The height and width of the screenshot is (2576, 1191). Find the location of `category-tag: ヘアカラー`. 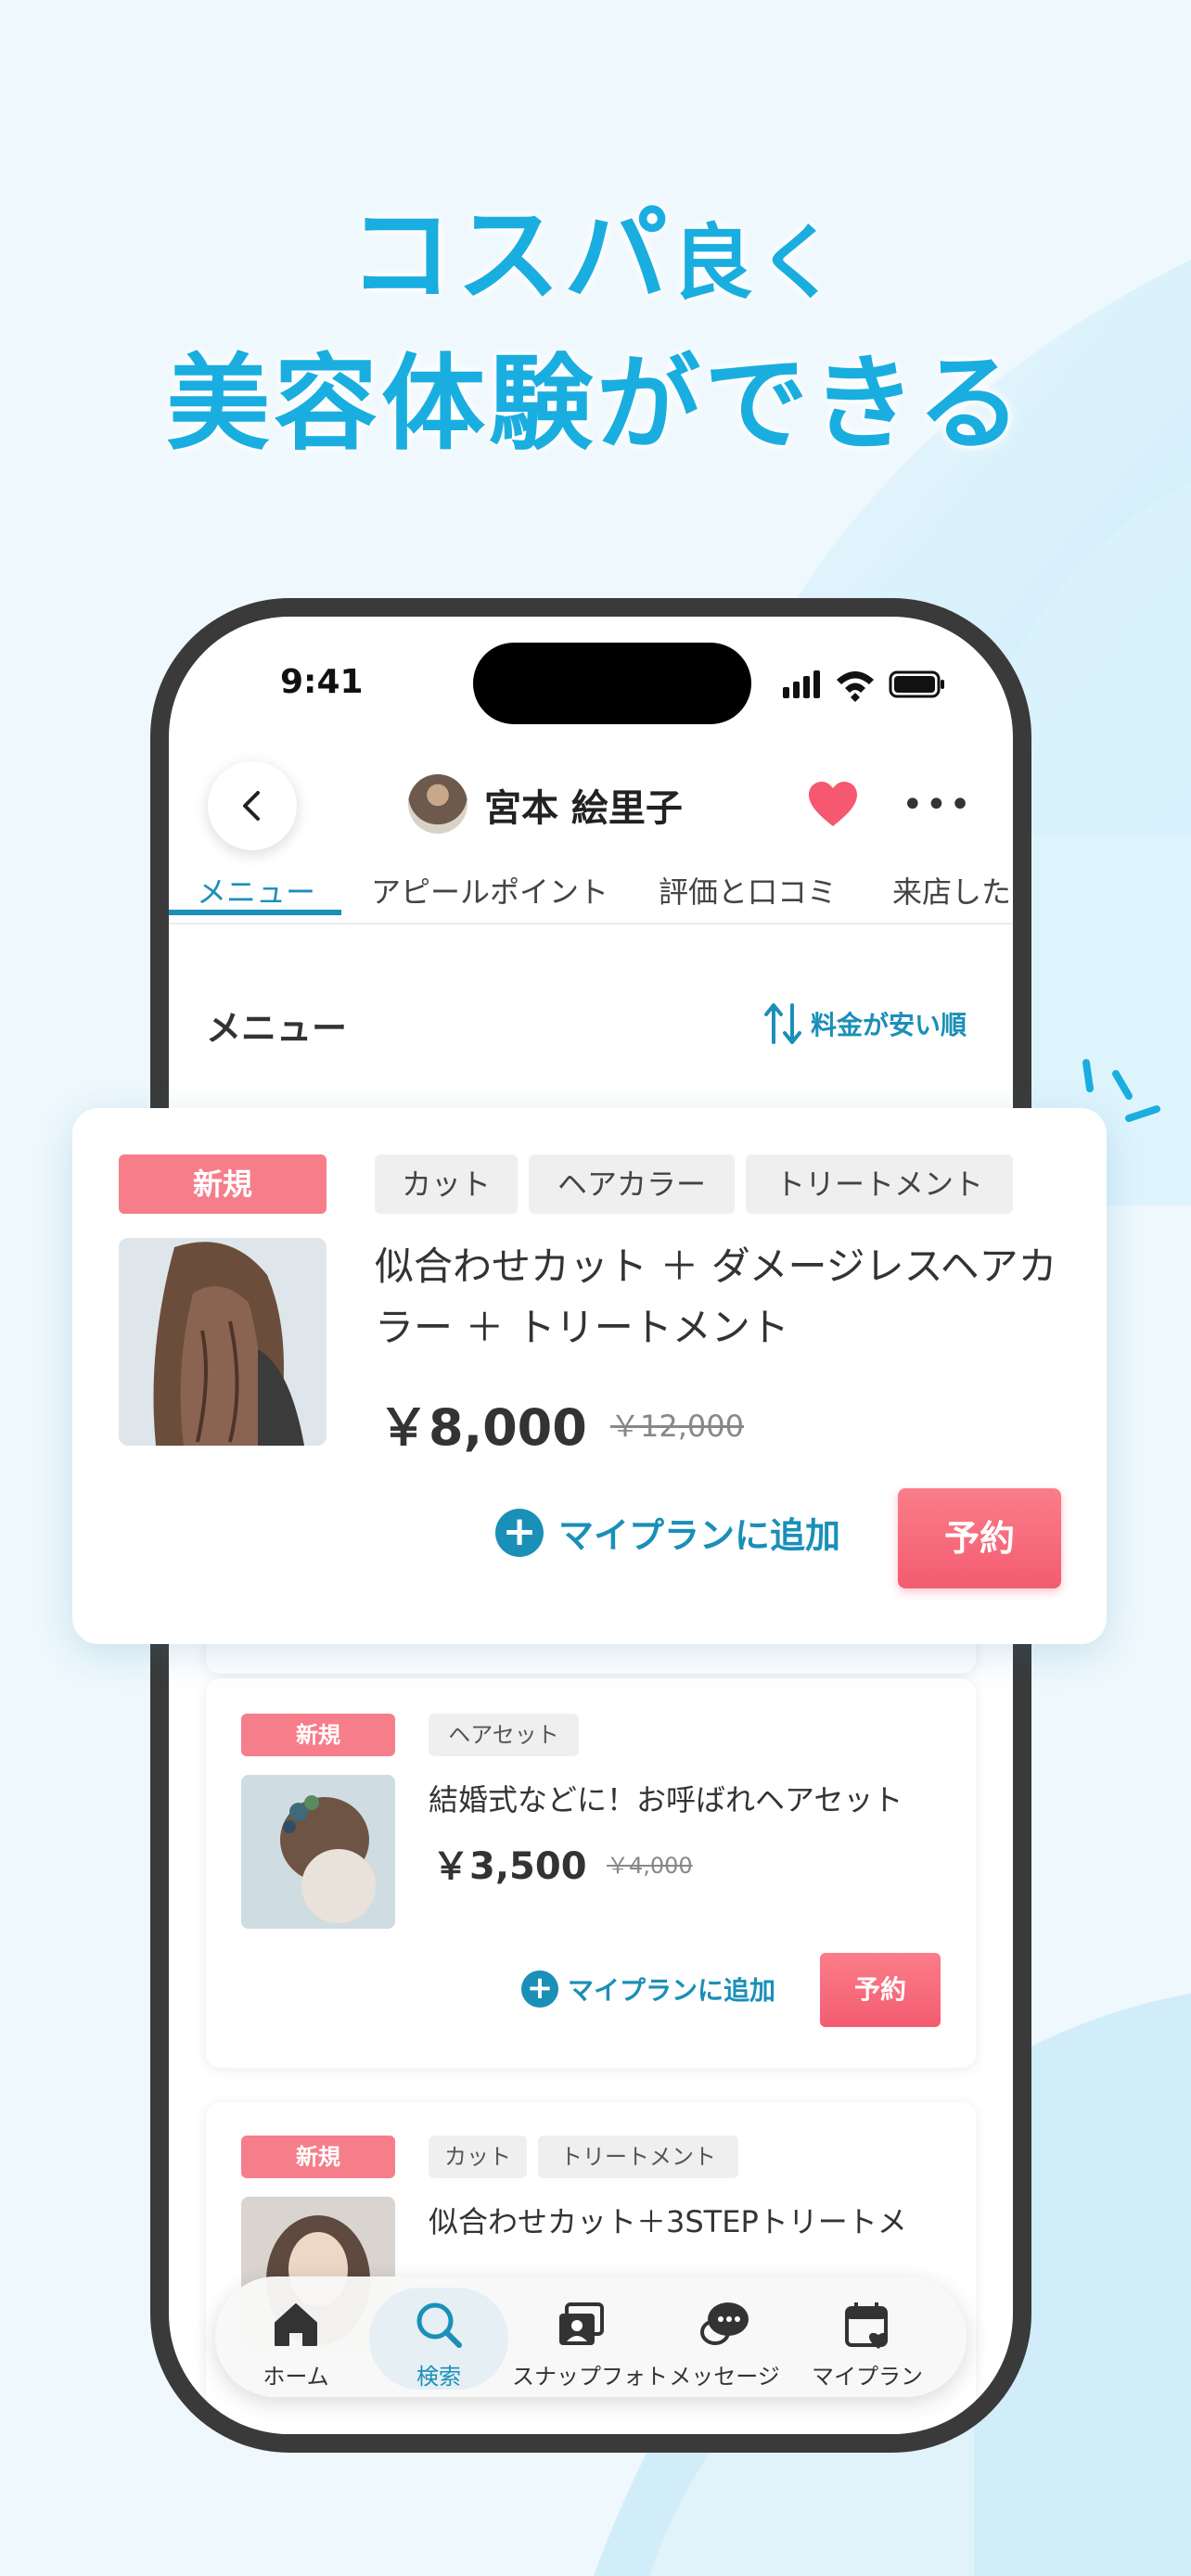

category-tag: ヘアカラー is located at coordinates (632, 1184).